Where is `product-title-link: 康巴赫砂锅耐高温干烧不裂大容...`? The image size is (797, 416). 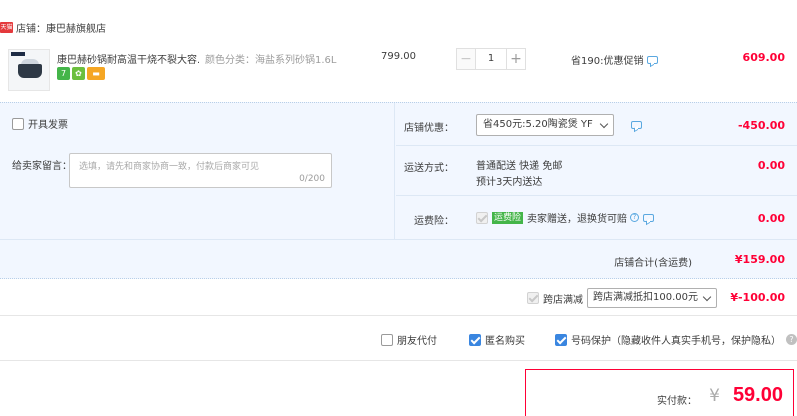 product-title-link: 康巴赫砂锅耐高温干烧不裂大容... is located at coordinates (128, 58).